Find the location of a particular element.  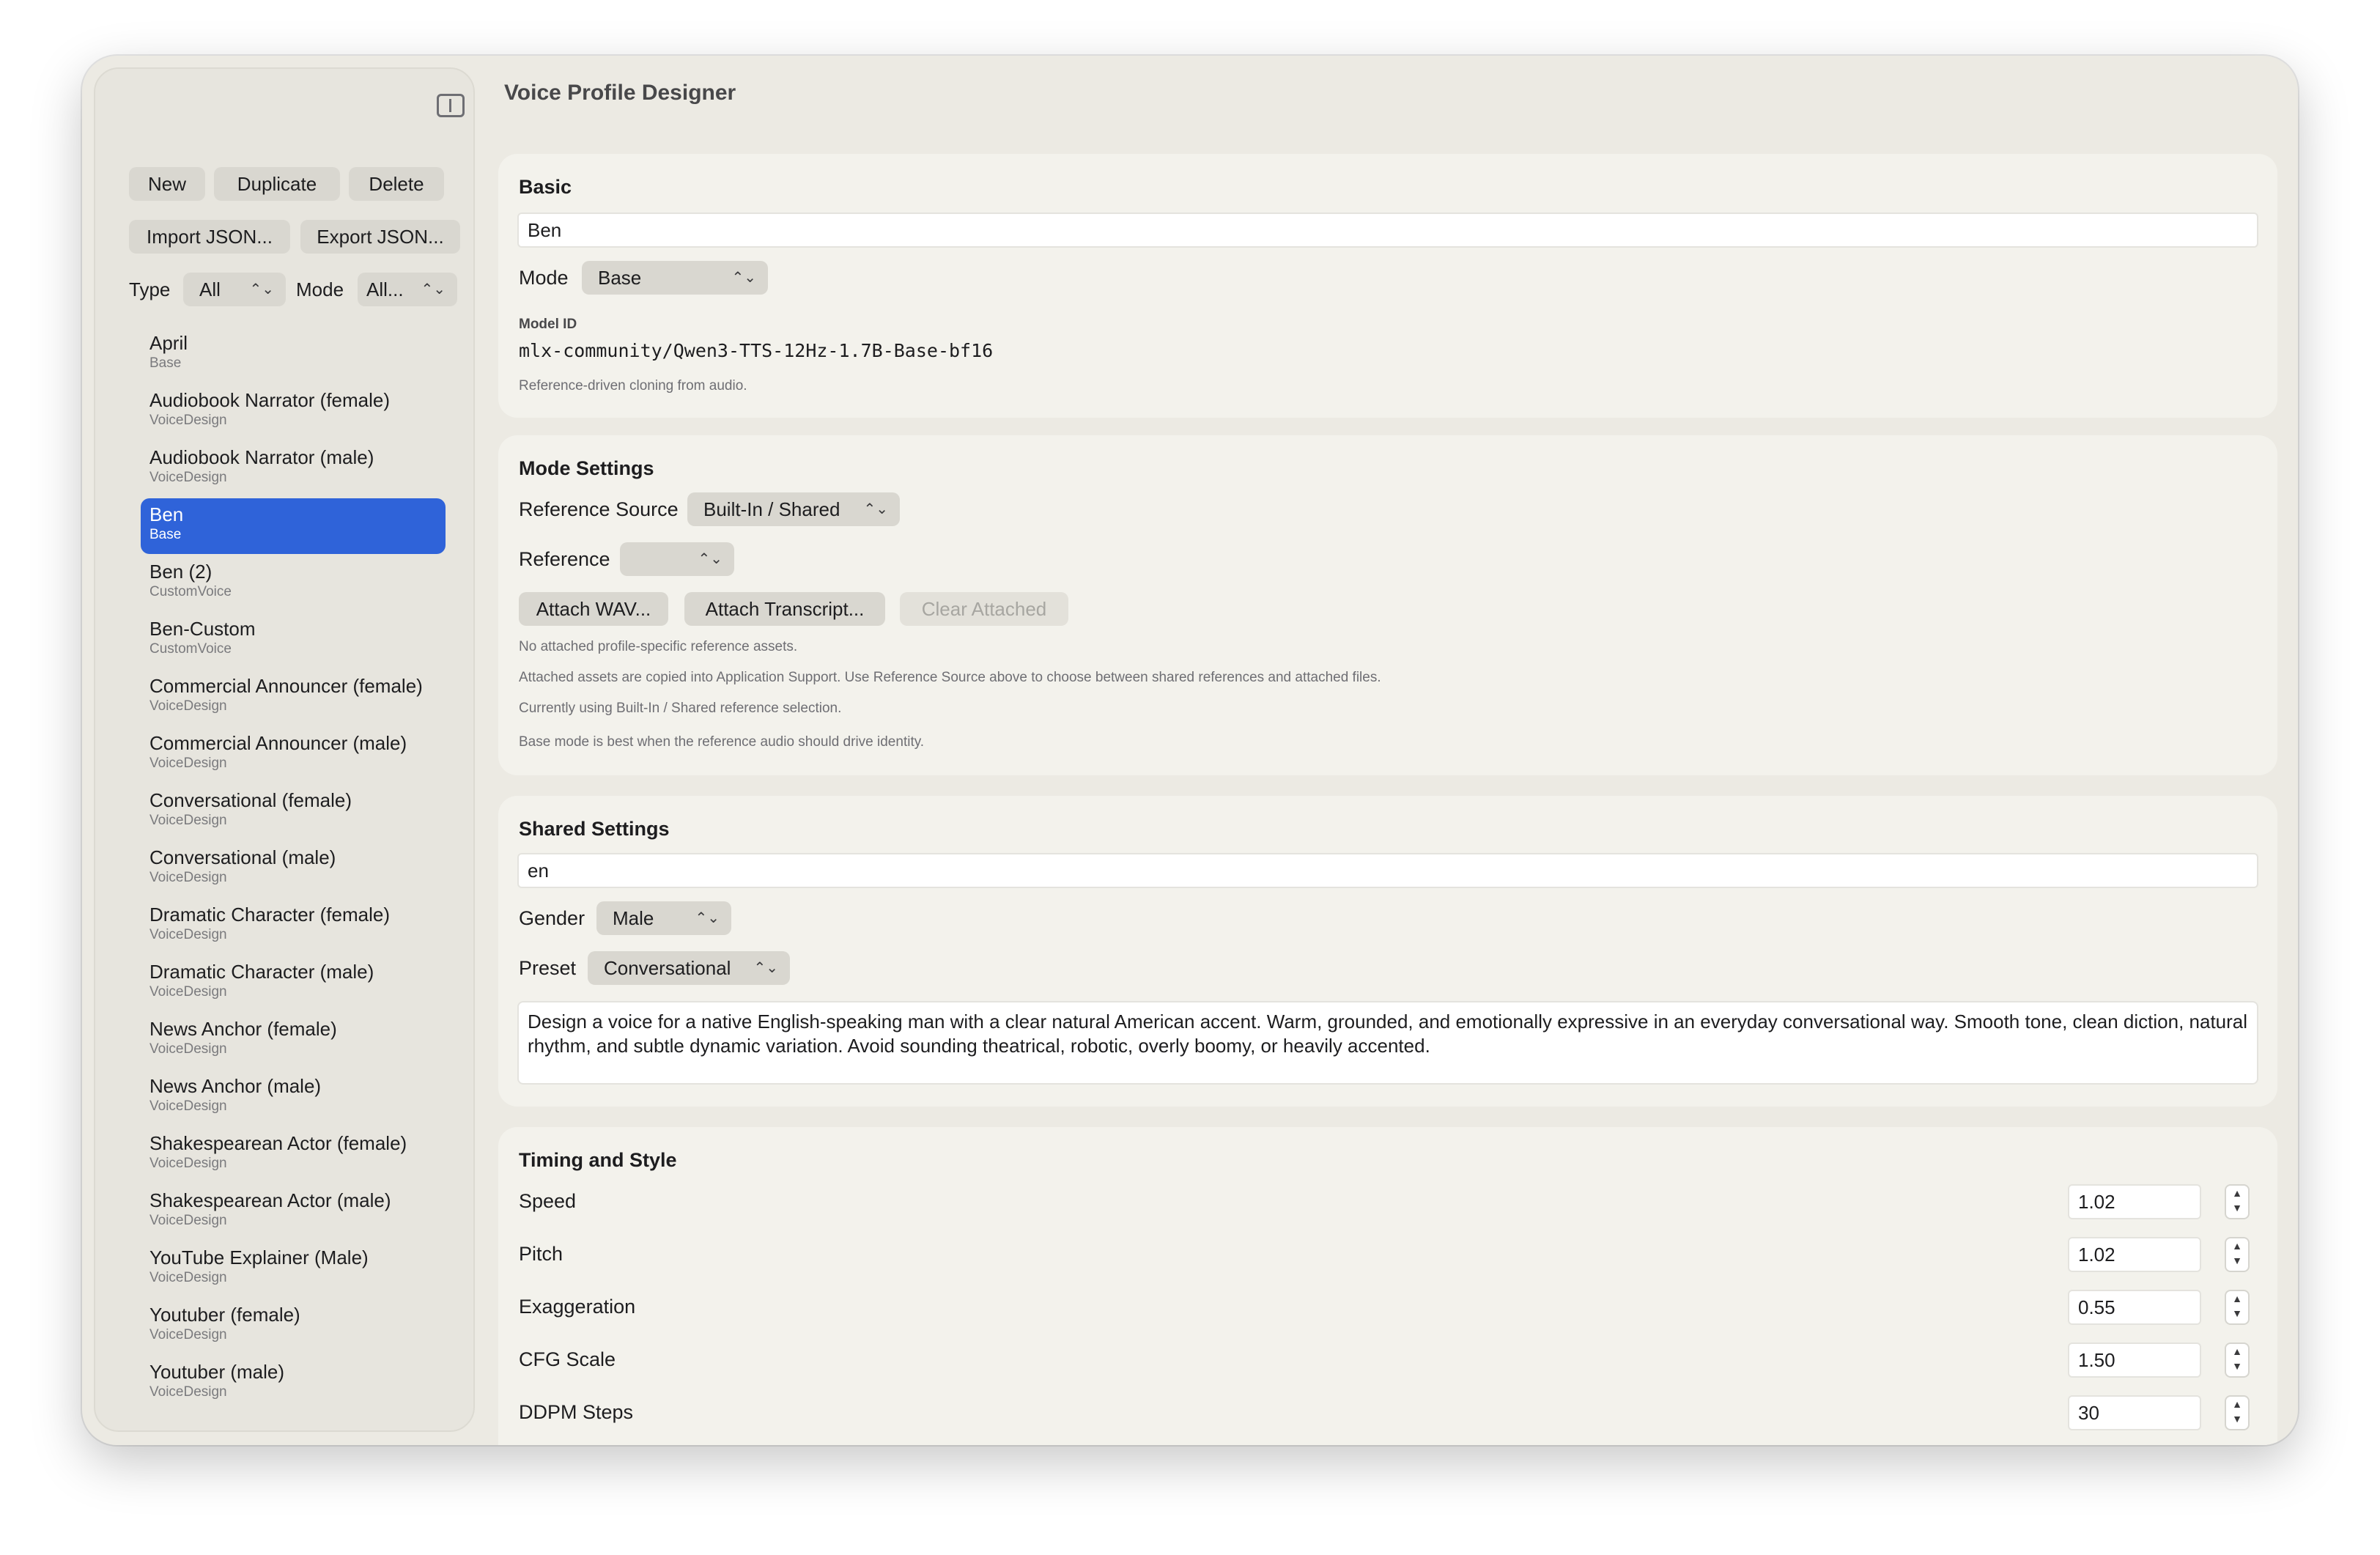

list-item: Conversational (male) VoiceDesign is located at coordinates (293, 869).